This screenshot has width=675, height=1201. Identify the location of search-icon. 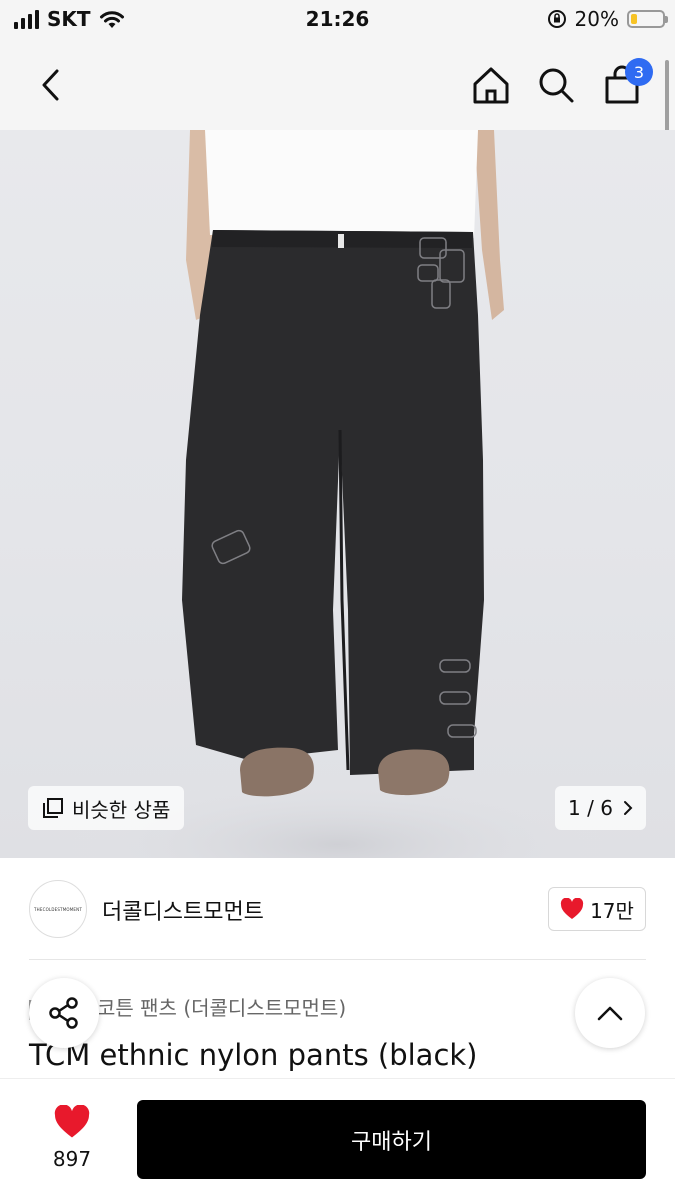
(556, 85).